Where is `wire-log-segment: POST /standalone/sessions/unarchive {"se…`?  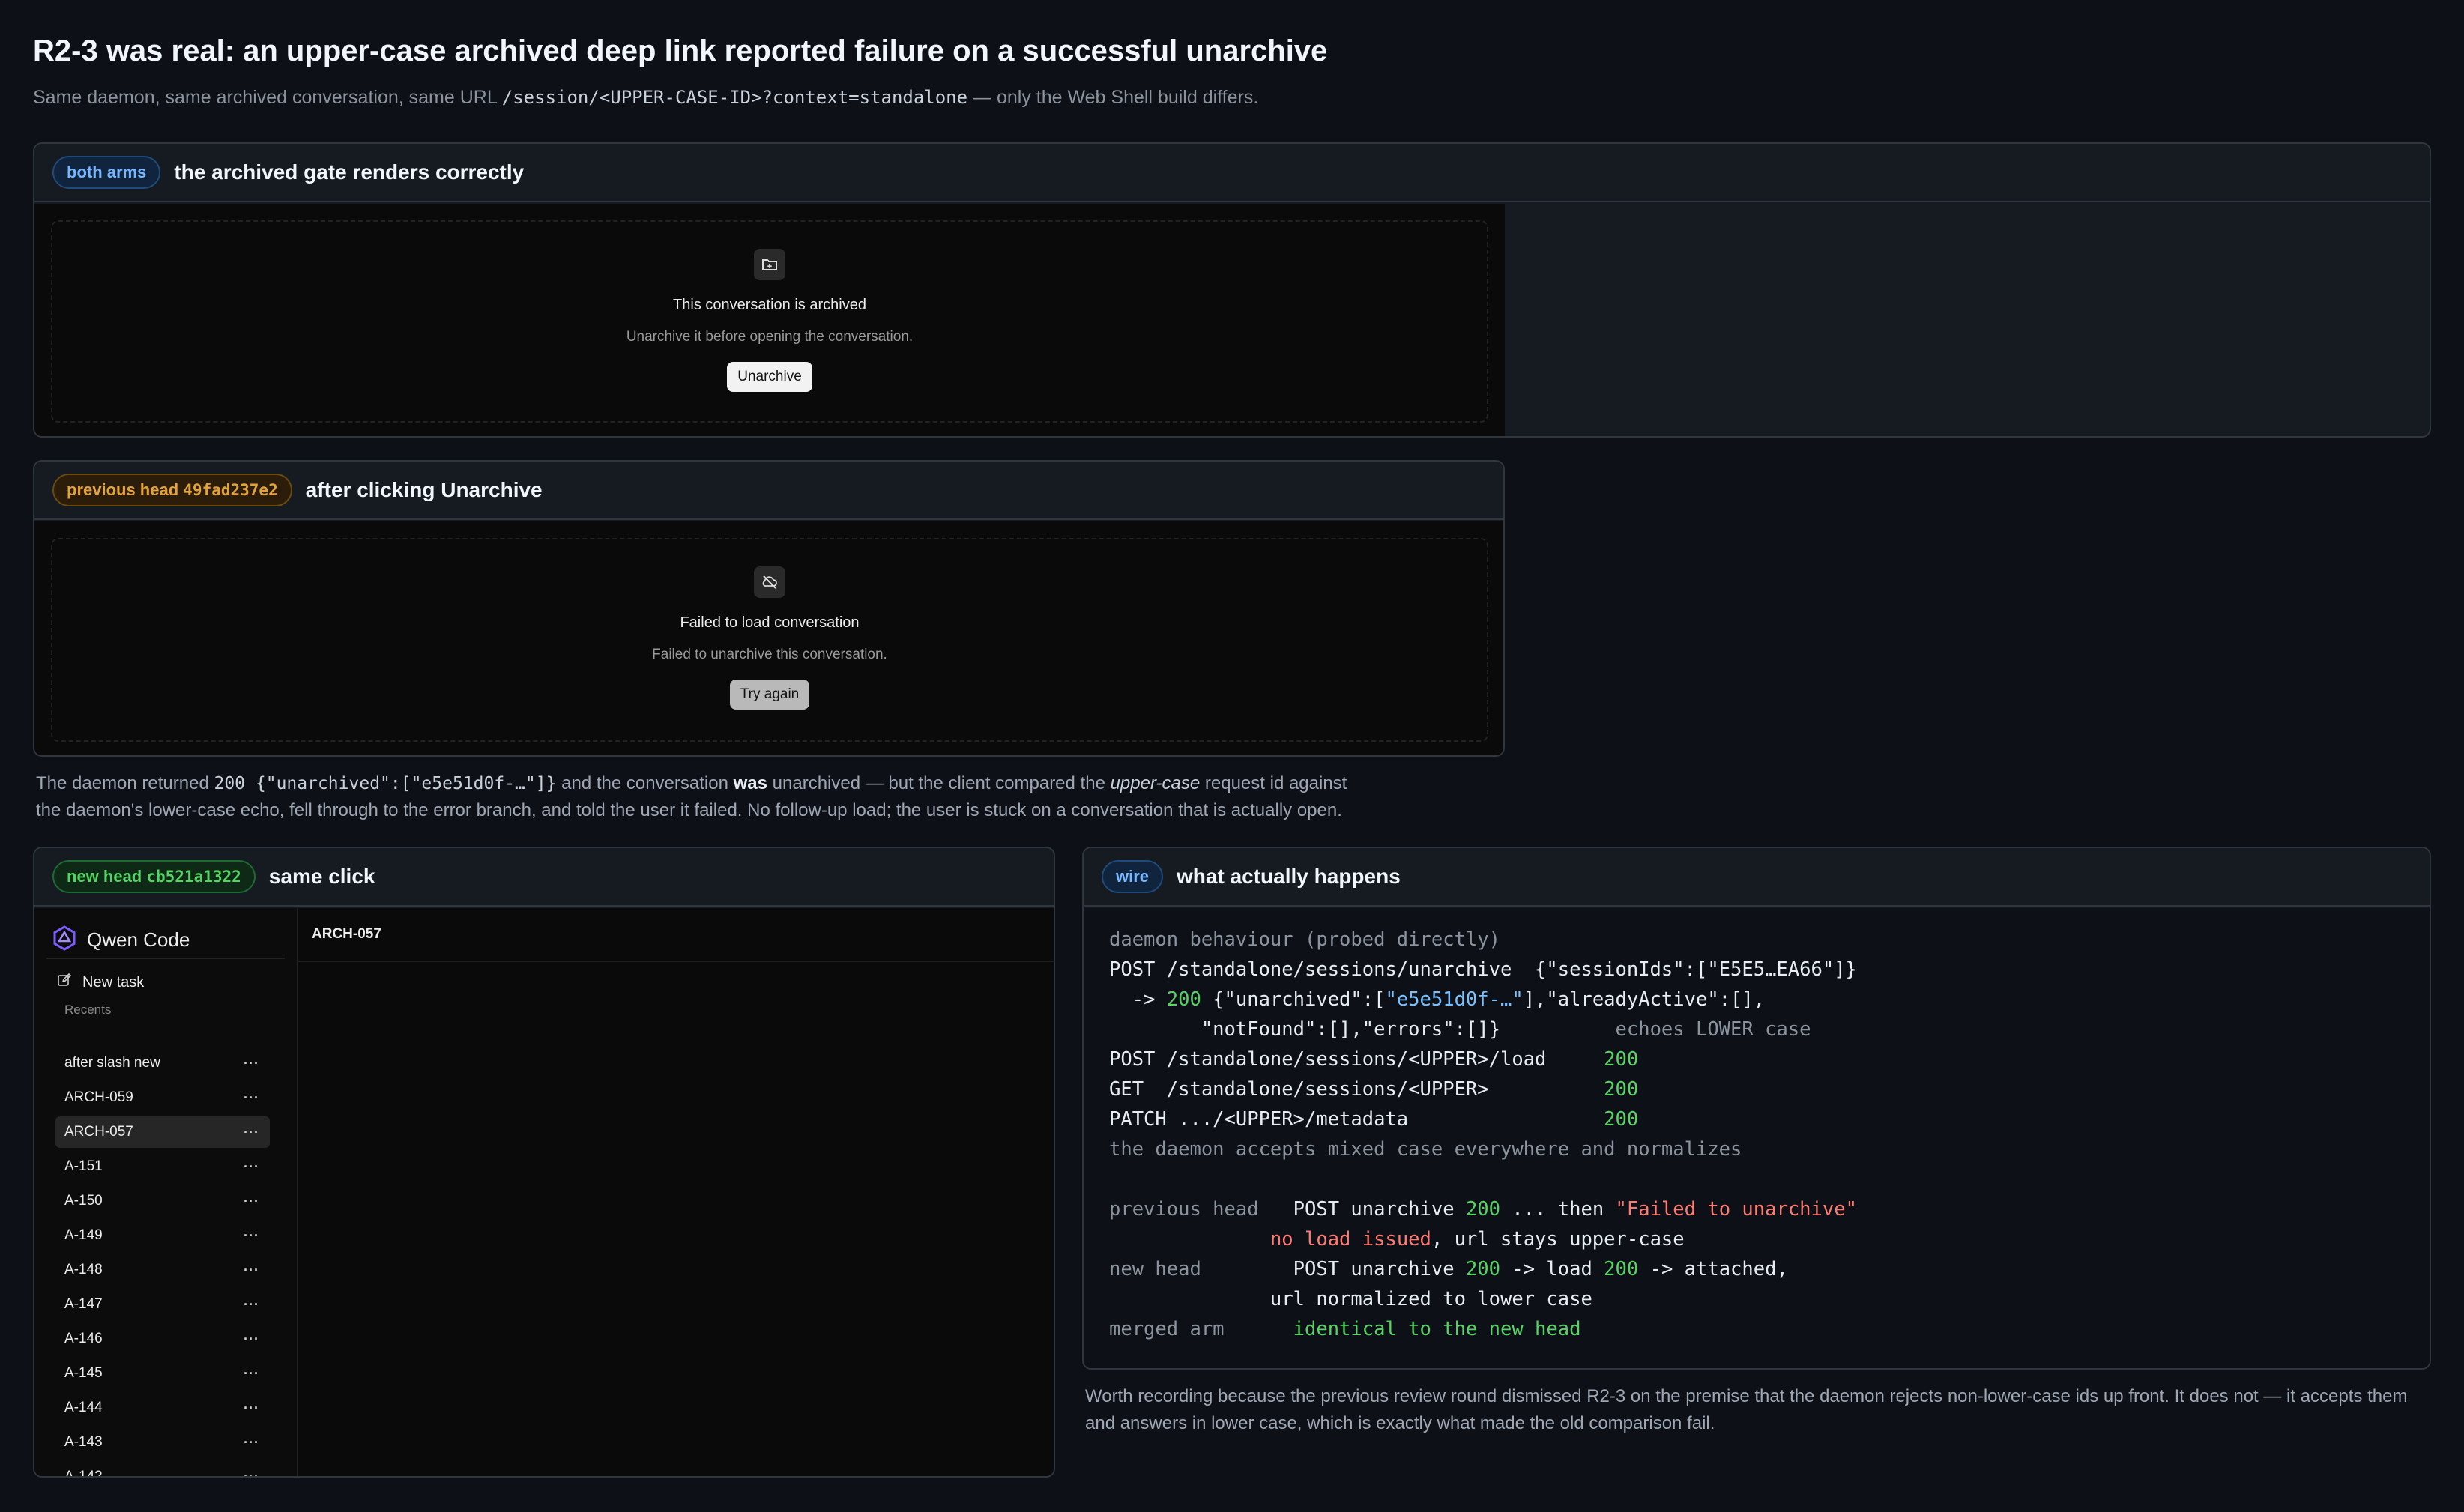
wire-log-segment: POST /standalone/sessions/unarchive {"se… is located at coordinates (1483, 969).